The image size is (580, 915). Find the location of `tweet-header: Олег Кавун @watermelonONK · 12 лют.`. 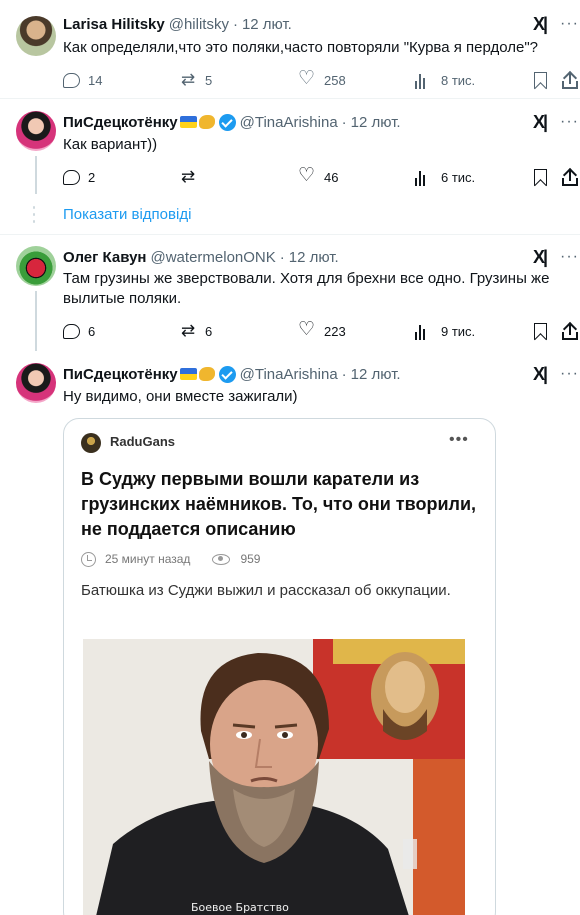

tweet-header: Олег Кавун @watermelonONK · 12 лют. is located at coordinates (201, 257).